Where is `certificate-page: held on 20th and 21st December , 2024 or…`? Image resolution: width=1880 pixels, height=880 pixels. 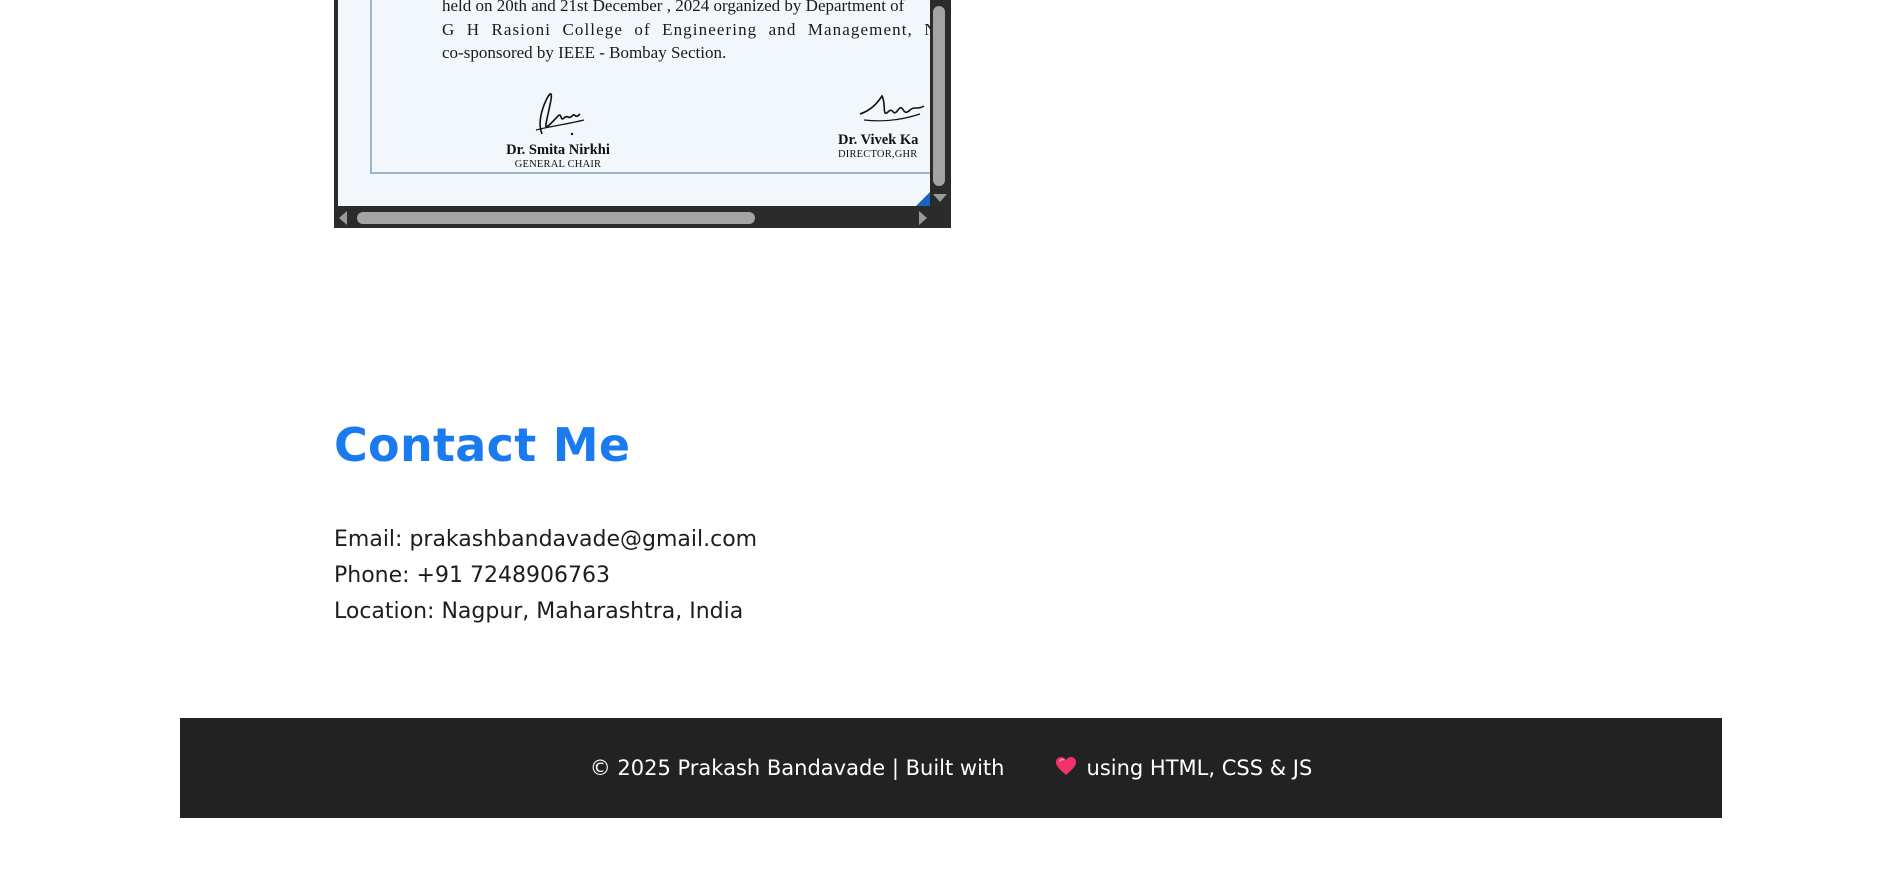
certificate-page: held on 20th and 21st December , 2024 or… is located at coordinates (634, 103).